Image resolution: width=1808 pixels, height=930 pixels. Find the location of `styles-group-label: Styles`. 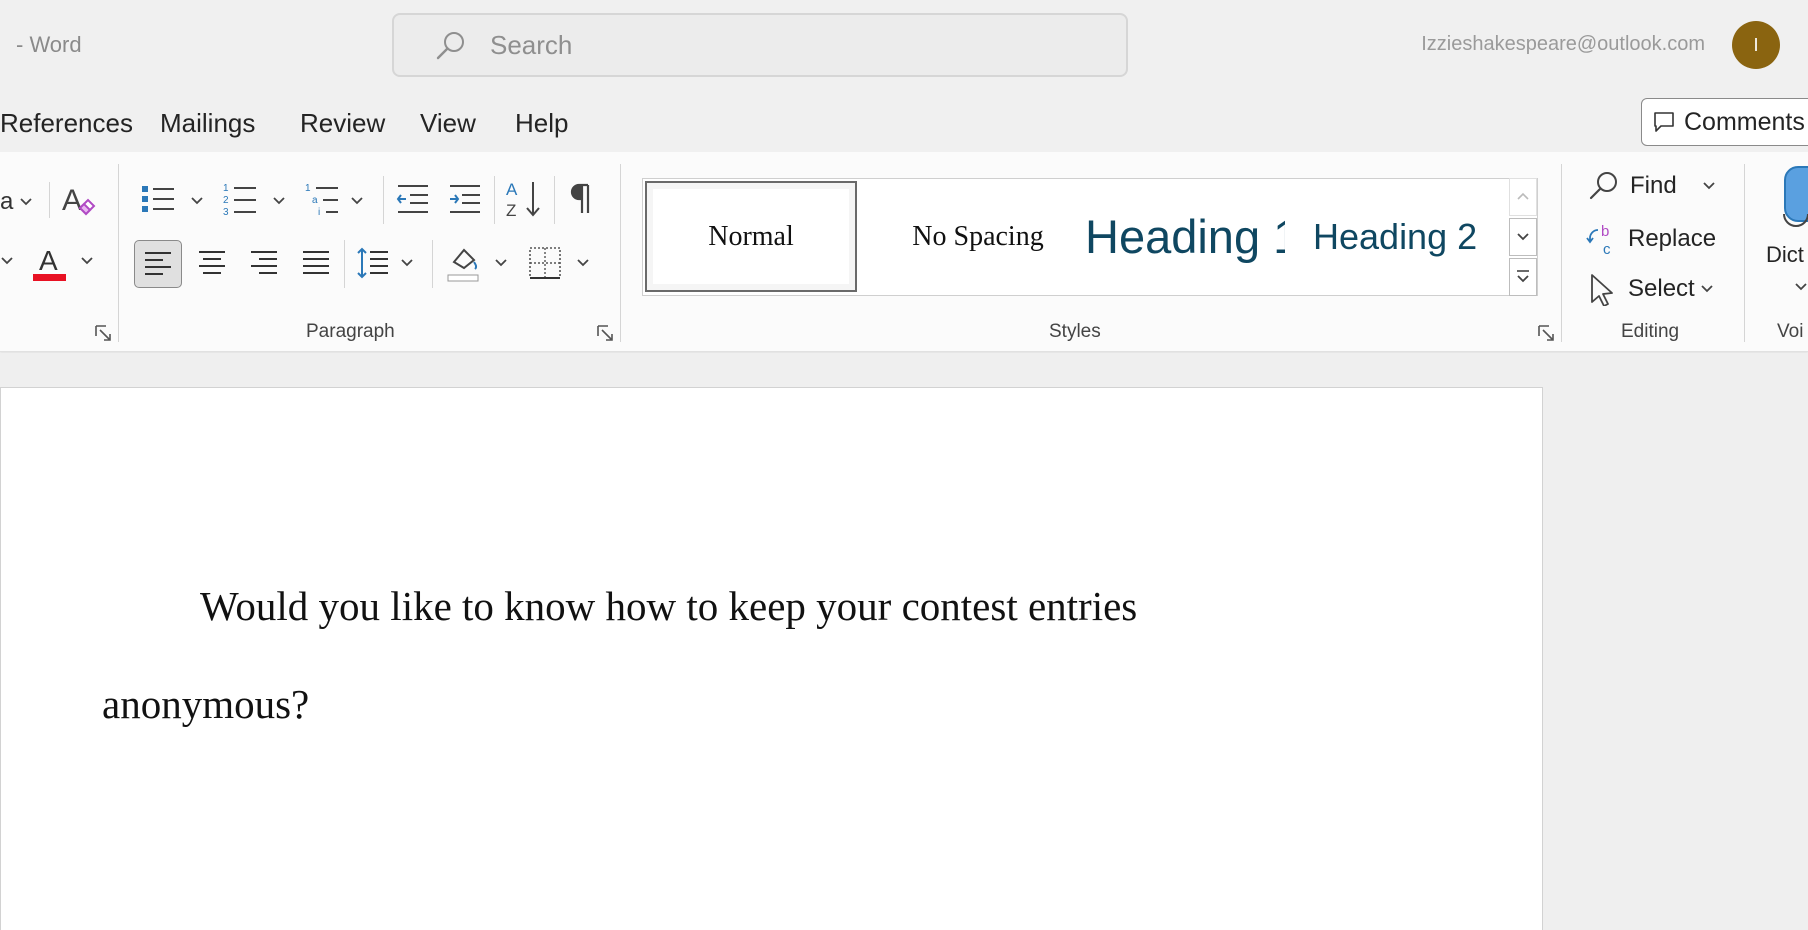

styles-group-label: Styles is located at coordinates (1075, 331).